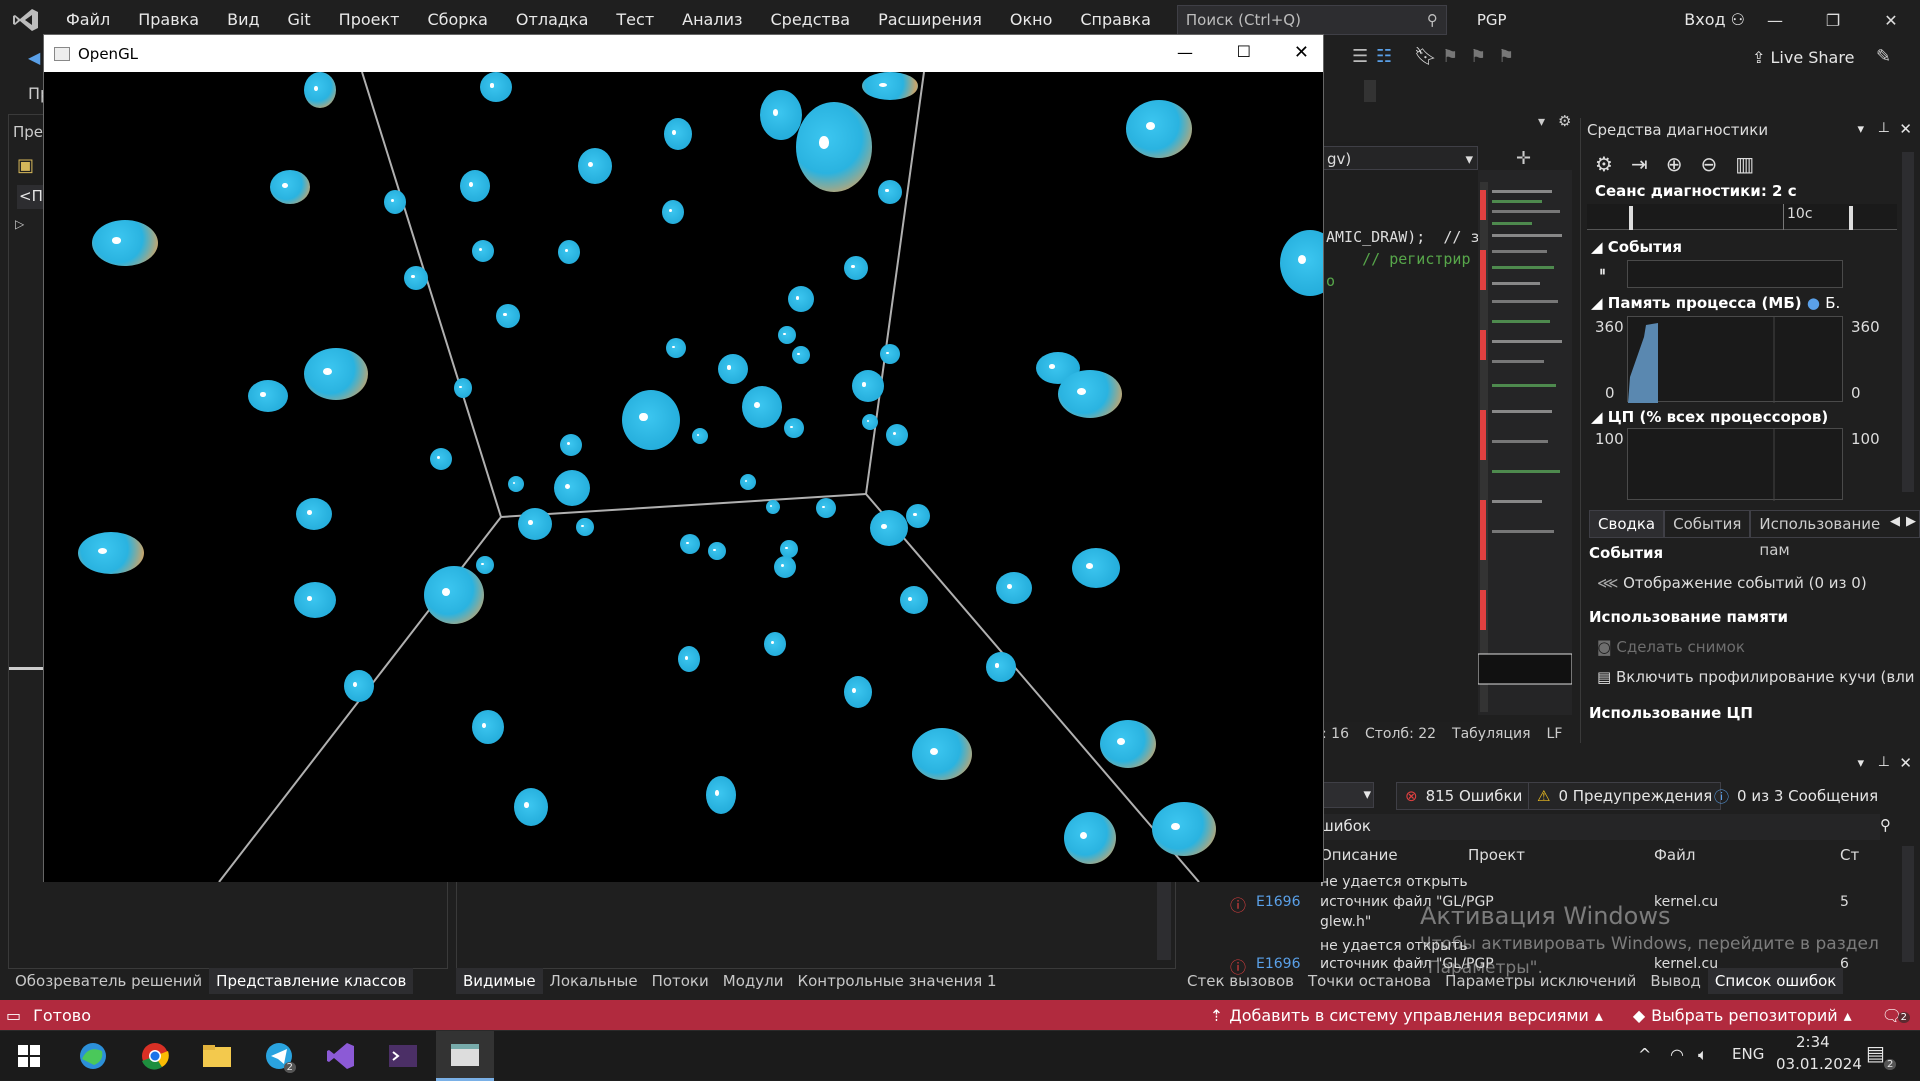 This screenshot has height=1081, width=1920. I want to click on split-editor-icon: ✛, so click(1523, 158).